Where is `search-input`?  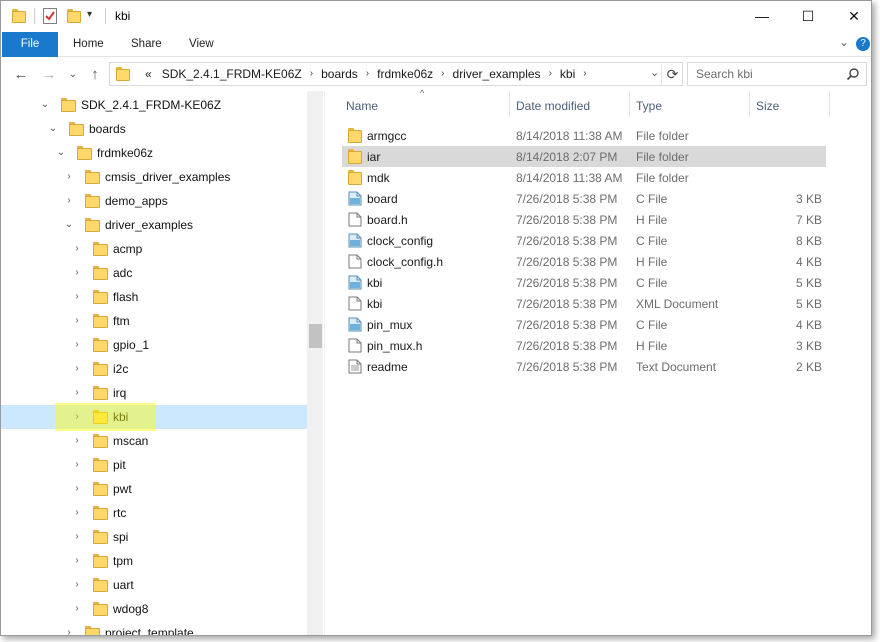 search-input is located at coordinates (763, 74).